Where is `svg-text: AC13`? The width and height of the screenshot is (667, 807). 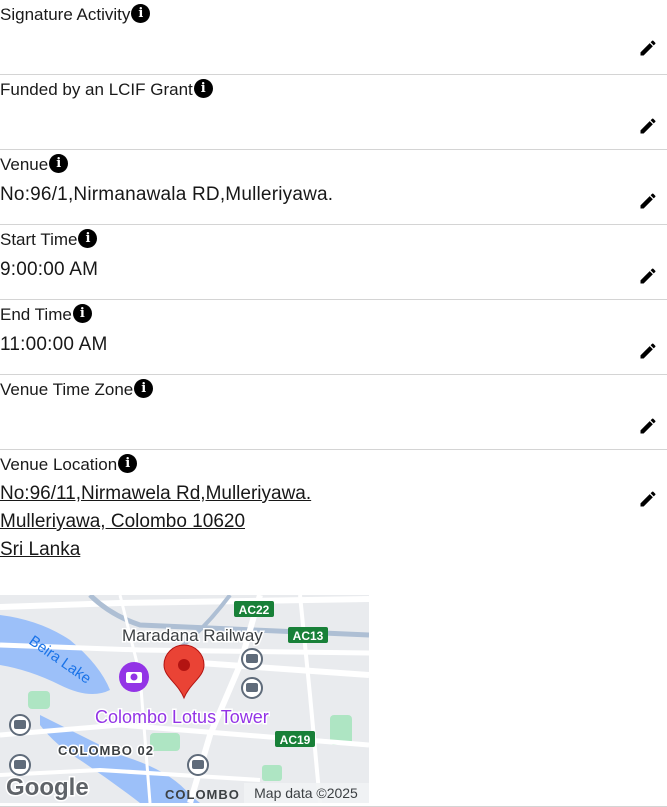 svg-text: AC13 is located at coordinates (308, 636).